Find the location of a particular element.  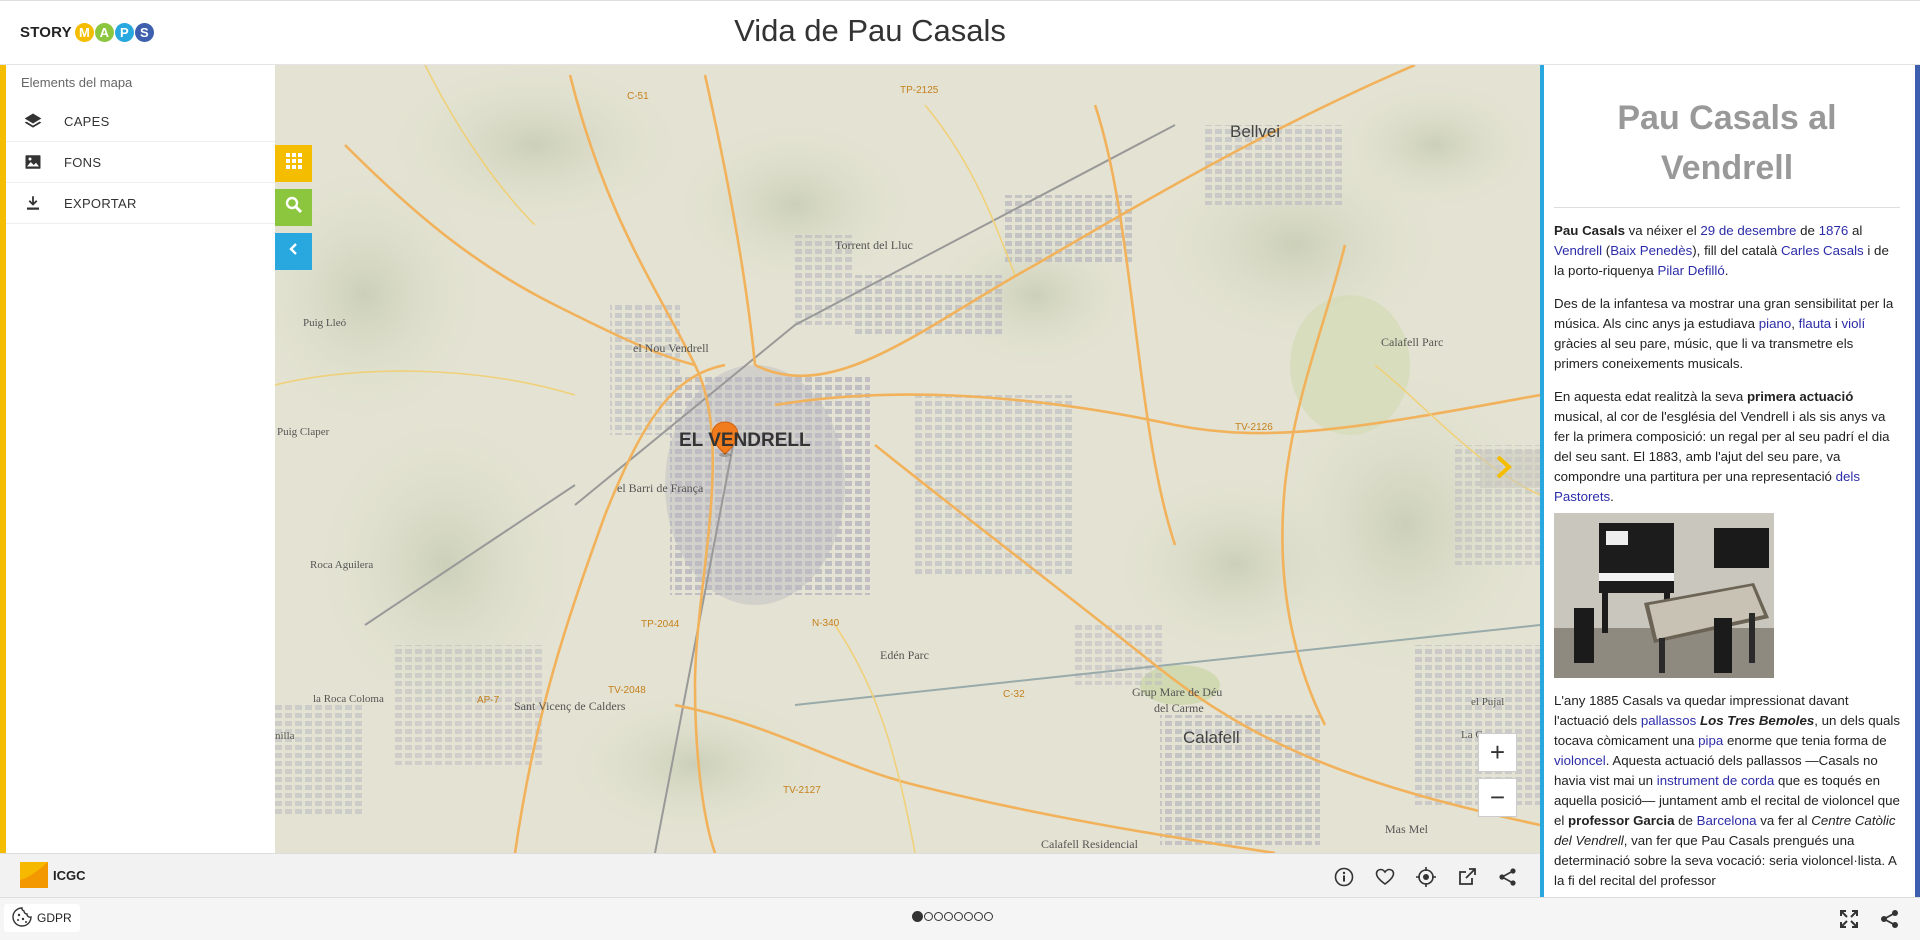

bottom-bar: GDPR is located at coordinates (960, 918).